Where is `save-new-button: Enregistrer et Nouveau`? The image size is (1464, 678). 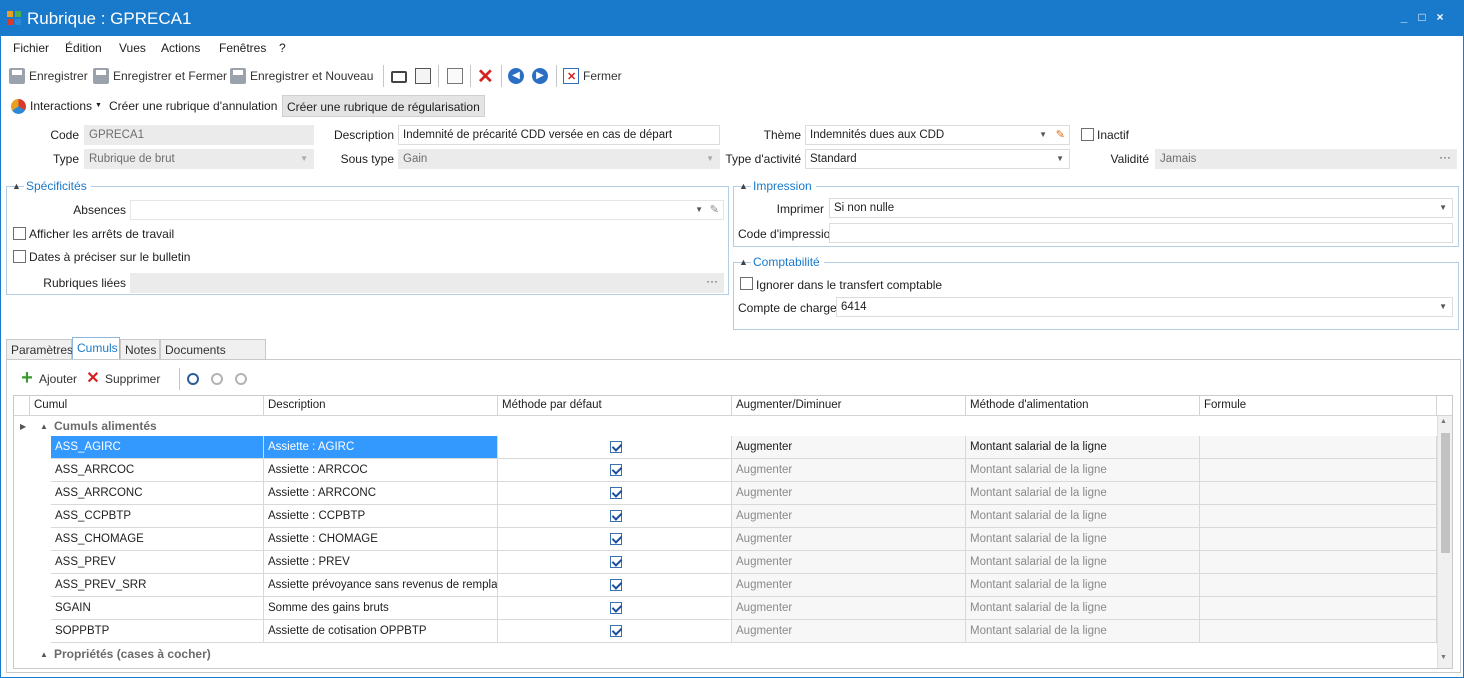
save-new-button: Enregistrer et Nouveau is located at coordinates (301, 76).